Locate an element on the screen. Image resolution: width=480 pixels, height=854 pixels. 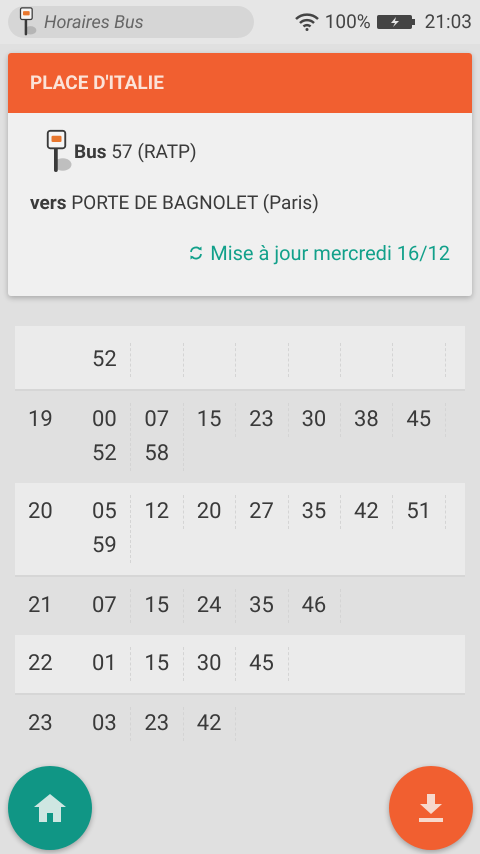
home-button is located at coordinates (50, 808).